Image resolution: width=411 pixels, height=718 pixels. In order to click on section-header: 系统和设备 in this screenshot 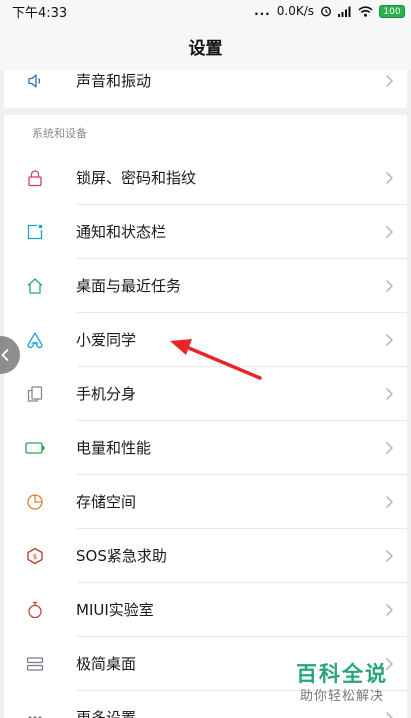, I will do `click(59, 133)`.